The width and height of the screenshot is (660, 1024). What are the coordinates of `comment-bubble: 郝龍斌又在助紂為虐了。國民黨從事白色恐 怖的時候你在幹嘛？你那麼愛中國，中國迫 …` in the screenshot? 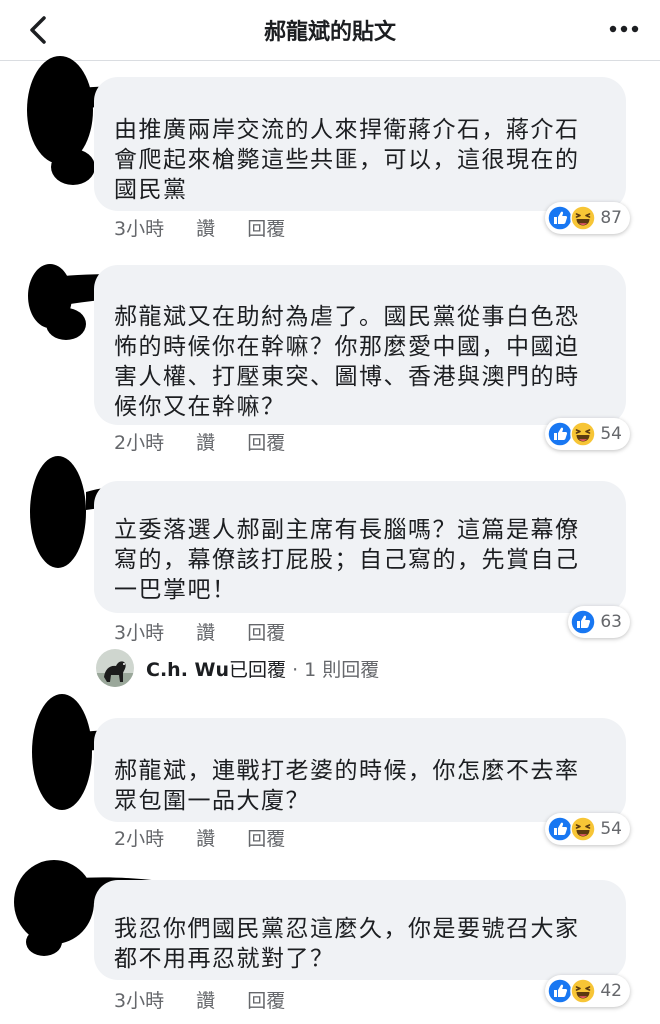 It's located at (360, 345).